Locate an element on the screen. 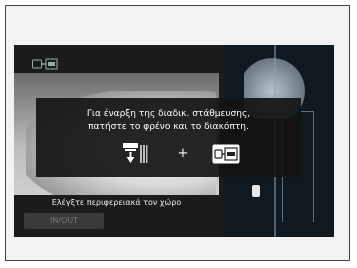  camera-hint-text: Ελέγξτε περιφερειακά τον χώρο is located at coordinates (116, 202).